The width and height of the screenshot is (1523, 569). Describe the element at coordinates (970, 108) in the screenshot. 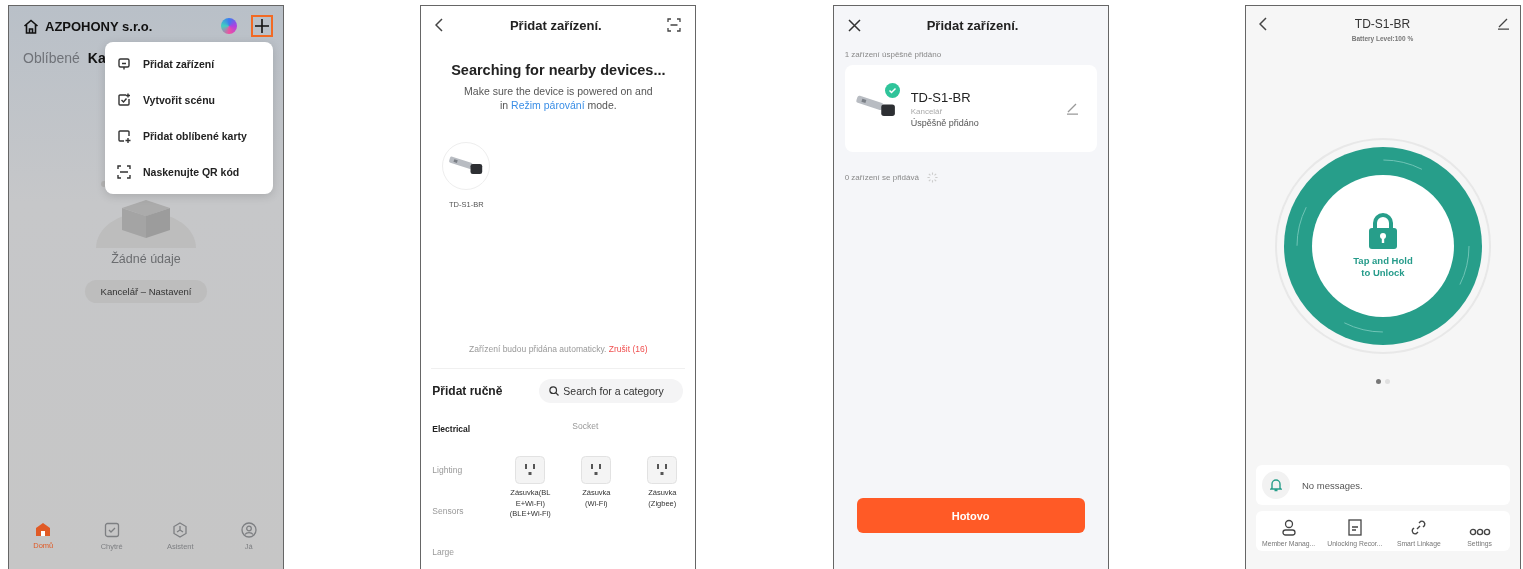

I see `device-card: TD-S1-BR Kancelář Úspěšně přidáno` at that location.